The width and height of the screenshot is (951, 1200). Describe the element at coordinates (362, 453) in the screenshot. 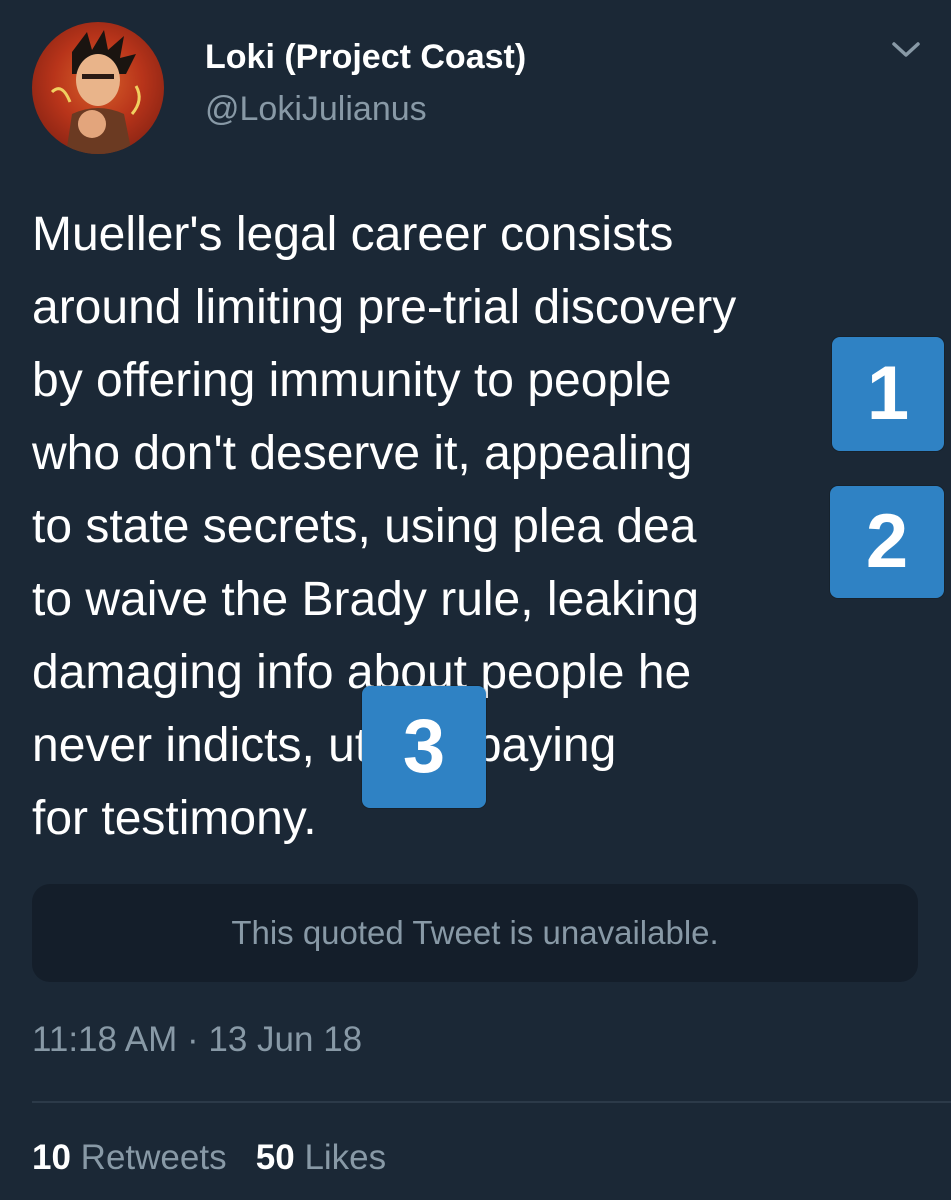

I see `tweet-text-line: who don't deserve it, appealing` at that location.